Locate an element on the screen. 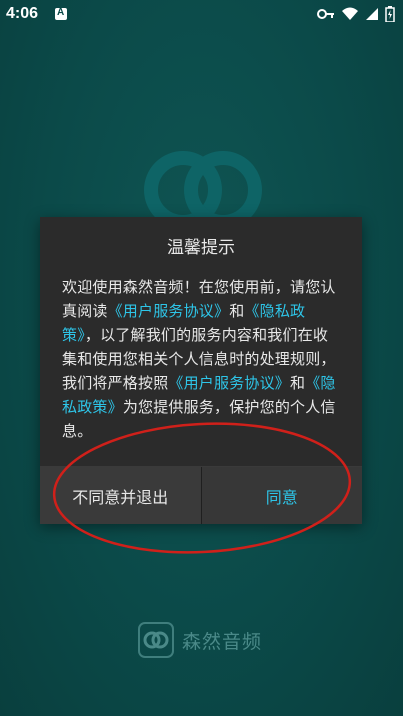 This screenshot has height=716, width=403. notification-icon: A is located at coordinates (61, 13).